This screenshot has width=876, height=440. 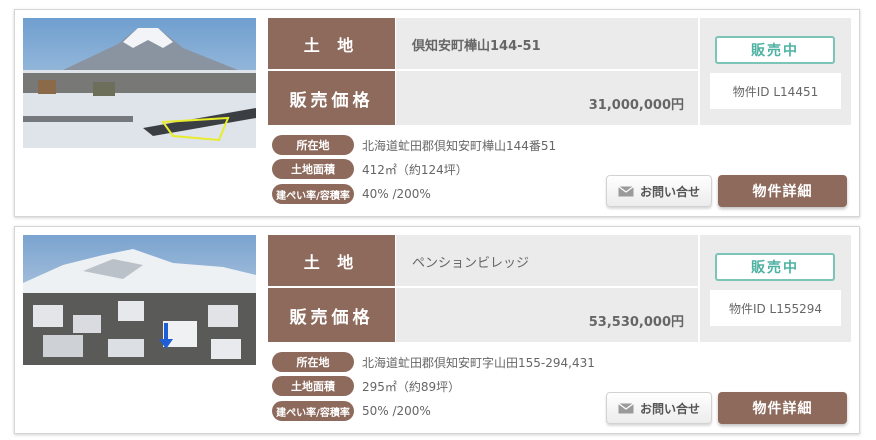 I want to click on info-row-location: 所在地 北海道虻田郡倶知安町字山田155-294,431, so click(x=433, y=362).